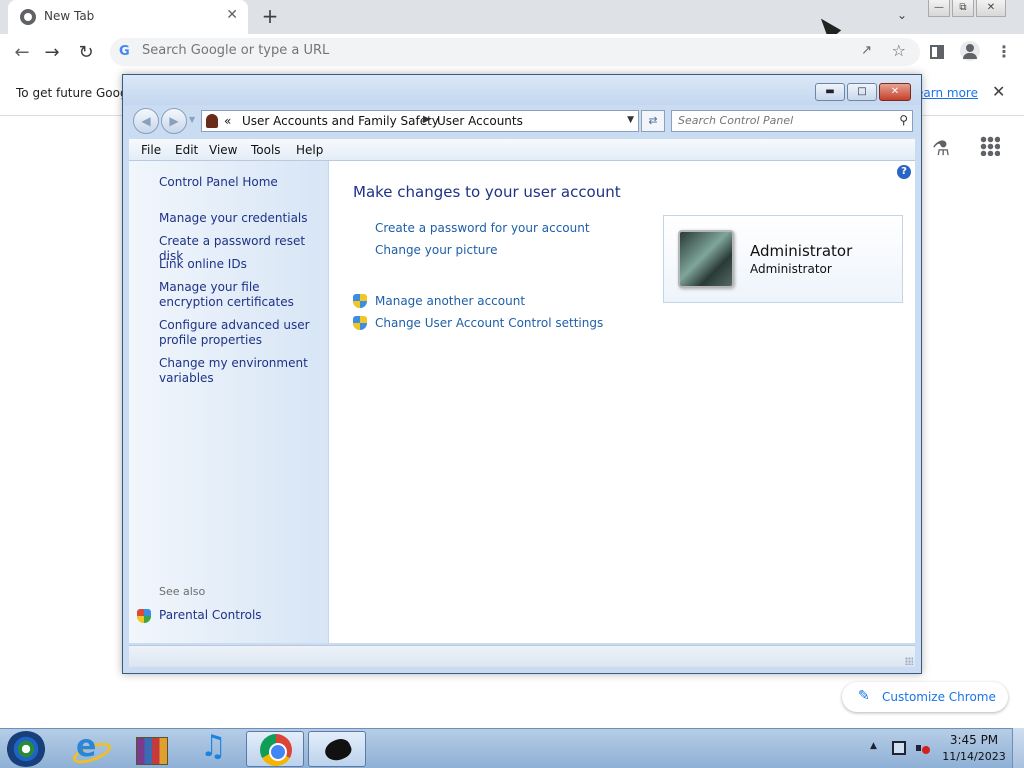 The height and width of the screenshot is (768, 1024). I want to click on internet-explorer-icon, so click(89, 748).